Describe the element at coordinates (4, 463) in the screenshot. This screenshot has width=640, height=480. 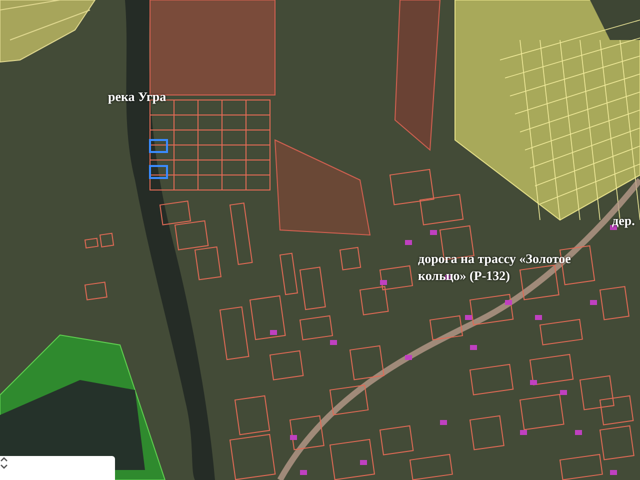
I see `up-down-chevron-icon` at that location.